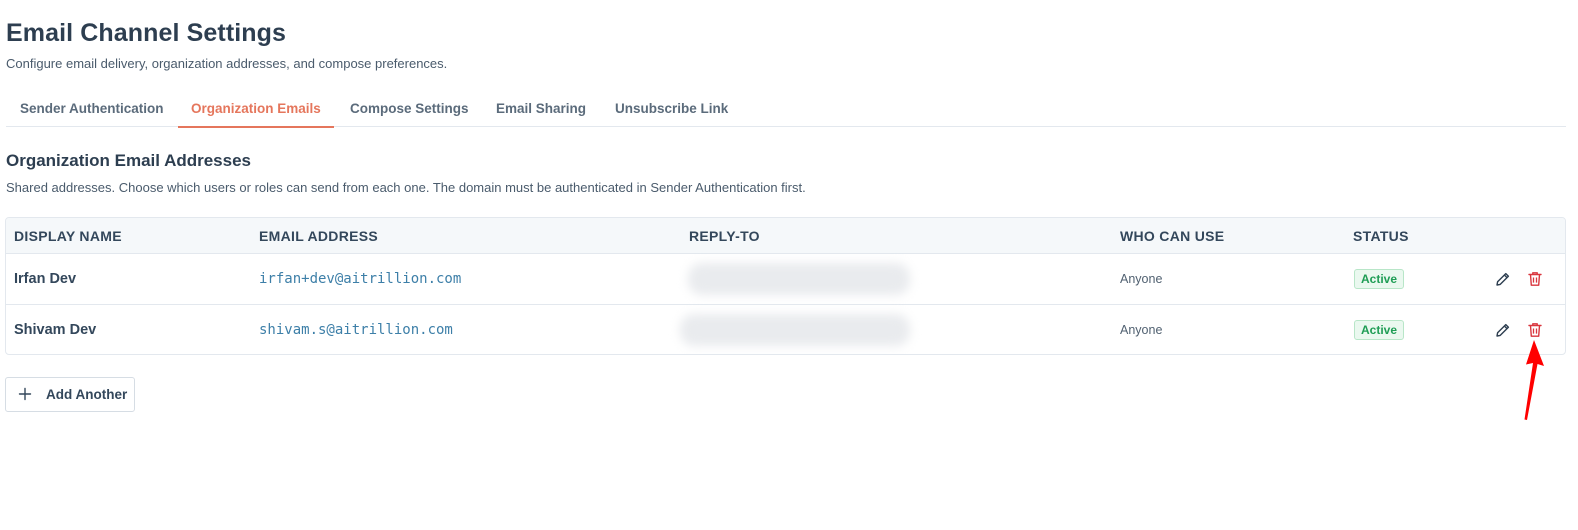  What do you see at coordinates (319, 236) in the screenshot?
I see `column-header-email-address: EMAIL ADDRESS` at bounding box center [319, 236].